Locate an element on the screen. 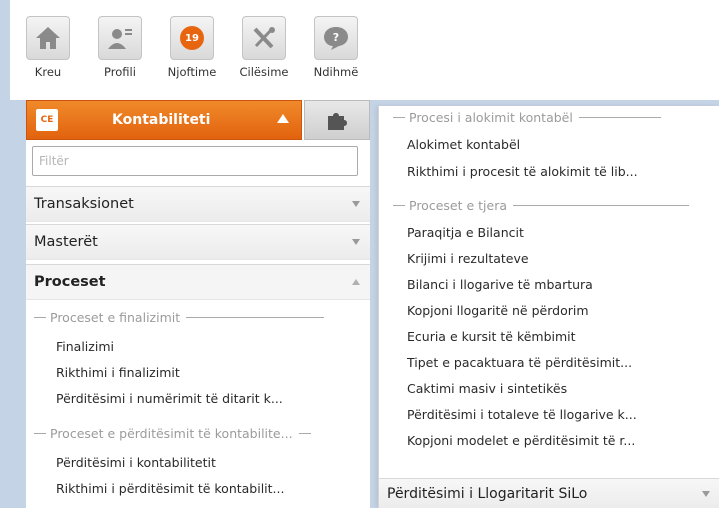 This screenshot has height=508, width=719. chevron-up-icon is located at coordinates (356, 282).